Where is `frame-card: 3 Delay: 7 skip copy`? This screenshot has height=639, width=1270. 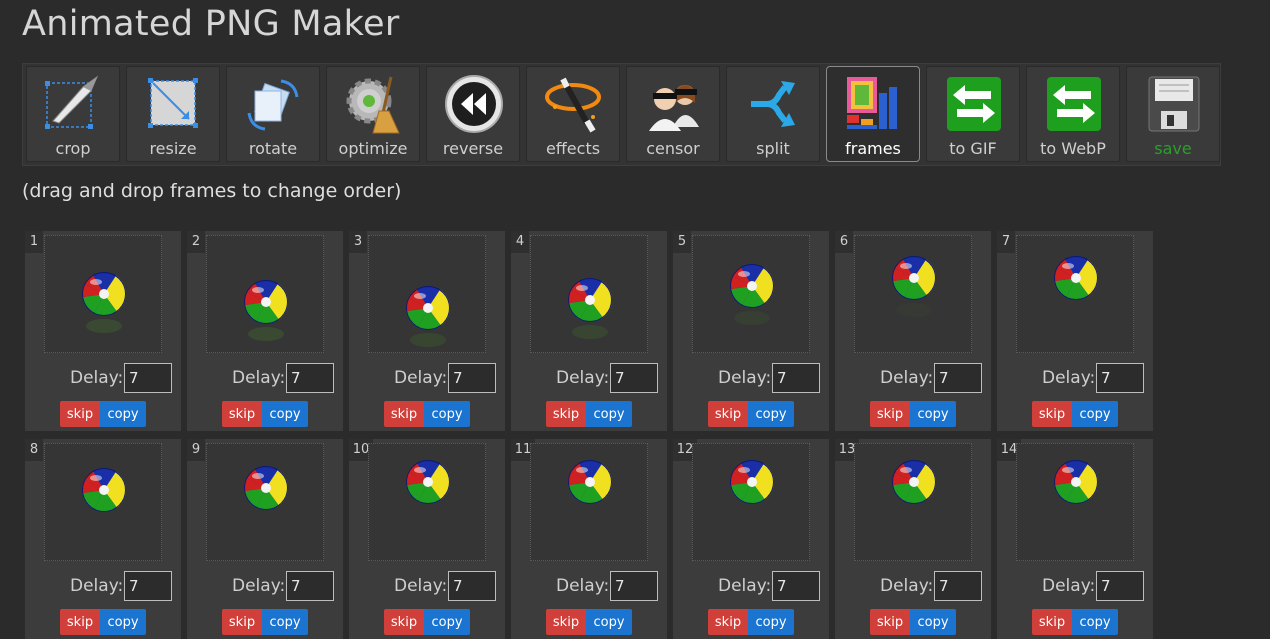 frame-card: 3 Delay: 7 skip copy is located at coordinates (427, 331).